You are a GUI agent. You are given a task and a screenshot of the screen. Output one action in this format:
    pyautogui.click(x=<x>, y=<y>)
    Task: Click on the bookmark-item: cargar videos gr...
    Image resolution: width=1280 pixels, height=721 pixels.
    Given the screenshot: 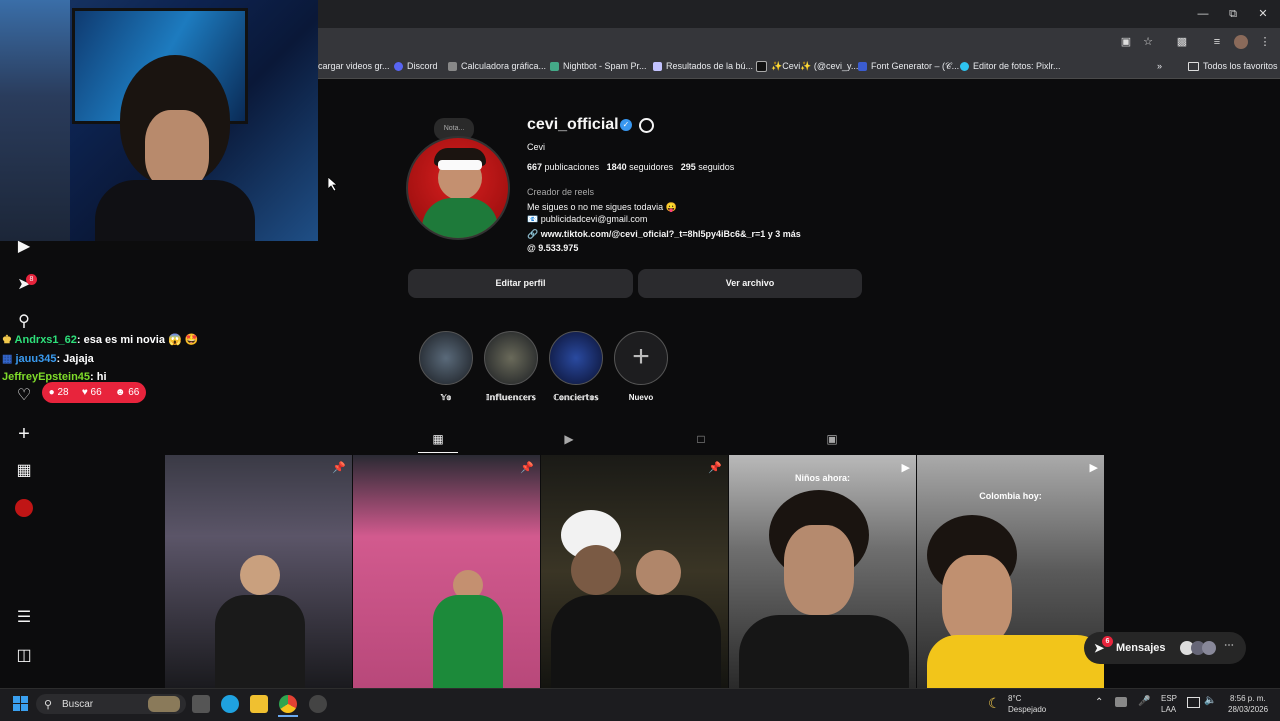 What is the action you would take?
    pyautogui.click(x=354, y=66)
    